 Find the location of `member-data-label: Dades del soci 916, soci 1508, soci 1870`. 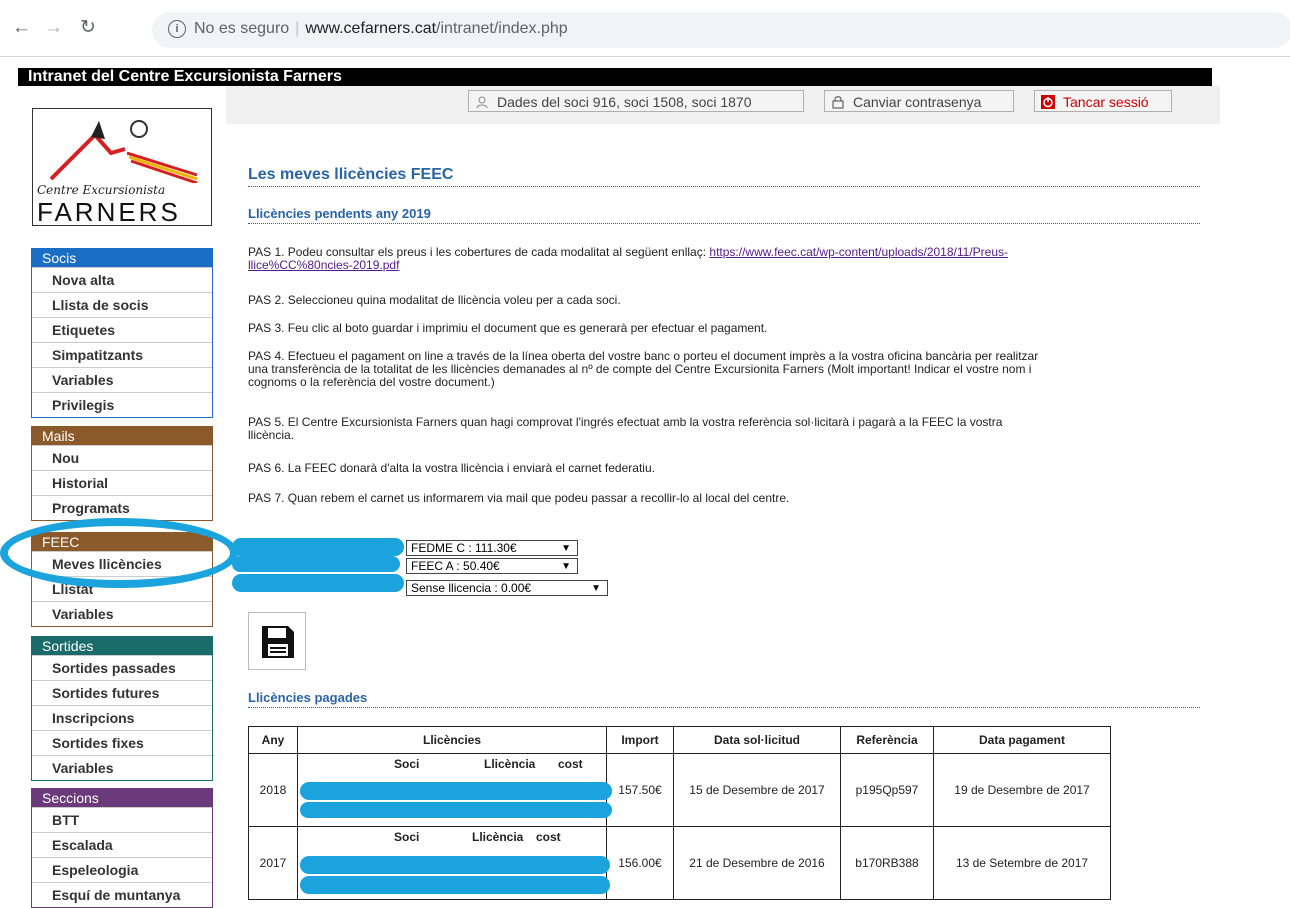

member-data-label: Dades del soci 916, soci 1508, soci 1870 is located at coordinates (624, 102).